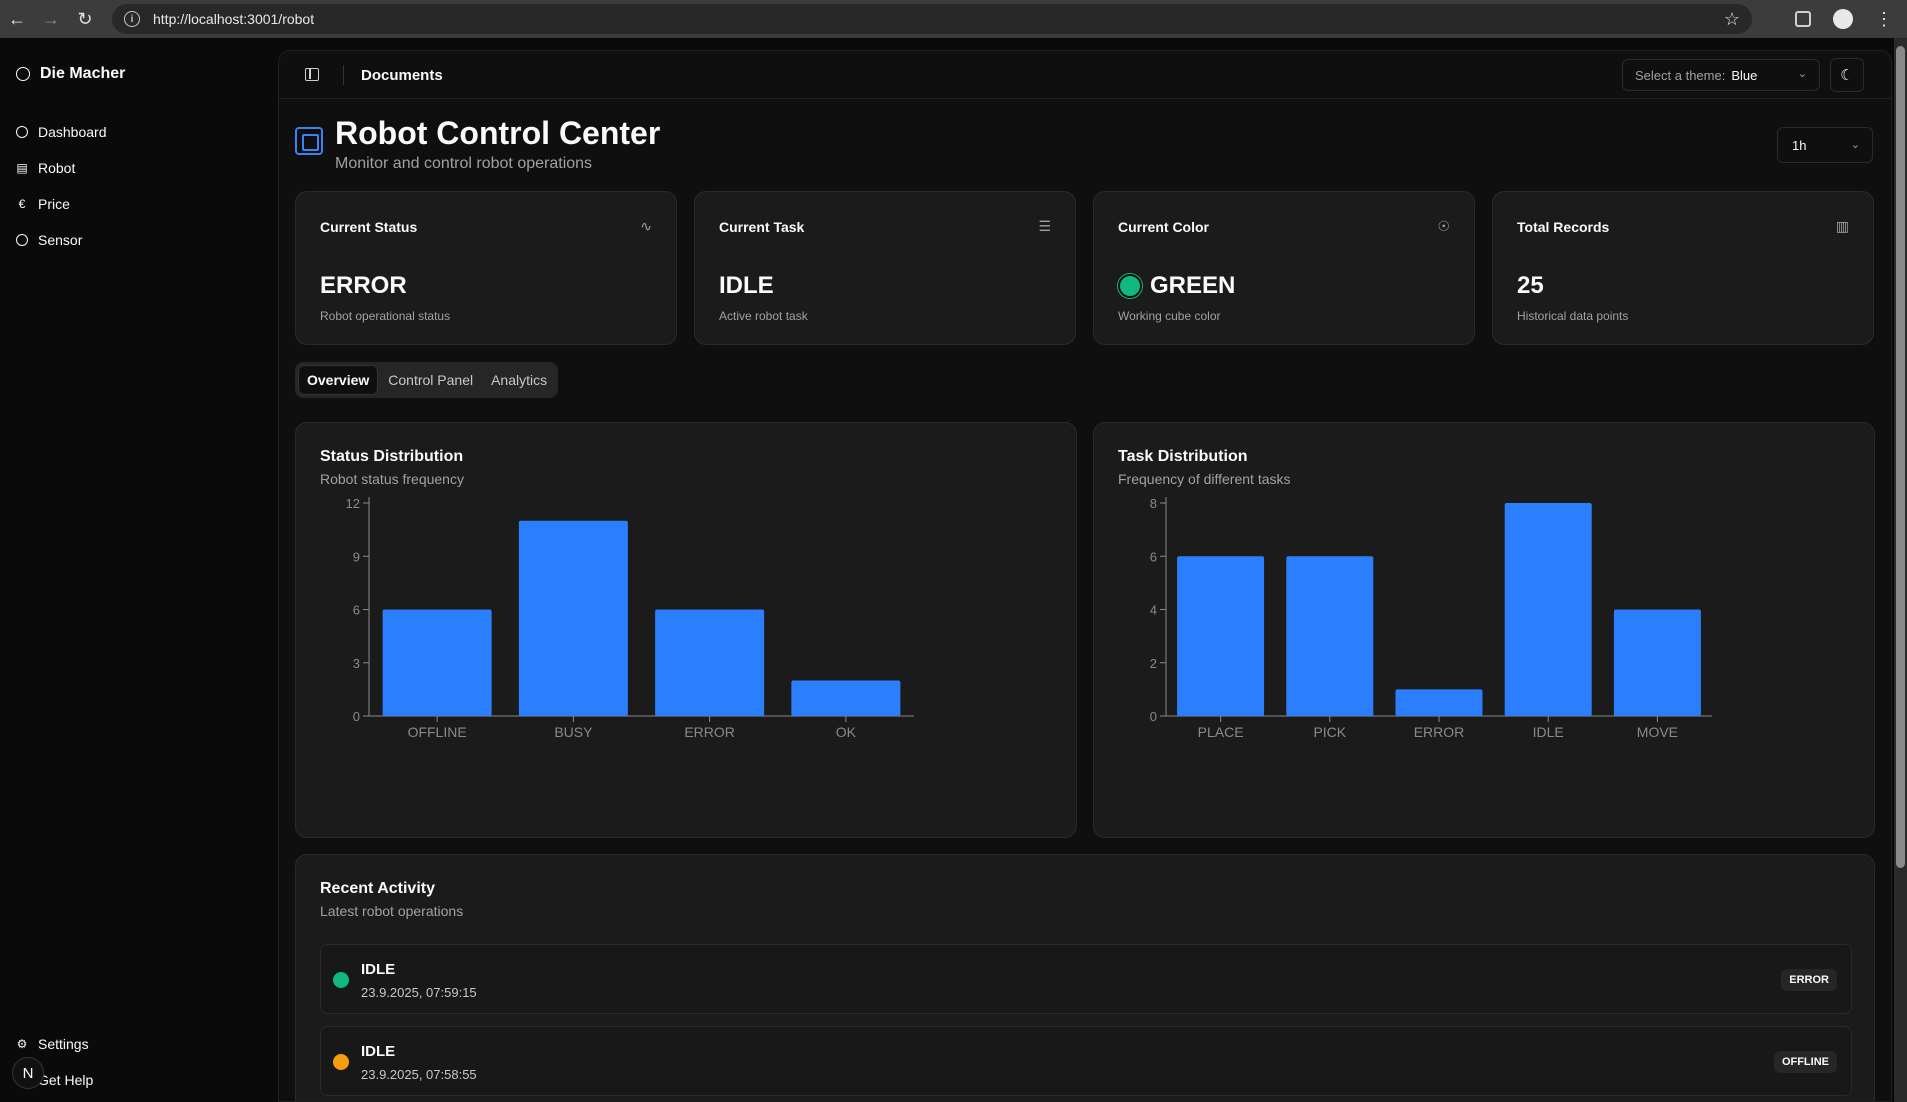 Image resolution: width=1907 pixels, height=1102 pixels. Describe the element at coordinates (1169, 316) in the screenshot. I see `card-description: Working cube color` at that location.